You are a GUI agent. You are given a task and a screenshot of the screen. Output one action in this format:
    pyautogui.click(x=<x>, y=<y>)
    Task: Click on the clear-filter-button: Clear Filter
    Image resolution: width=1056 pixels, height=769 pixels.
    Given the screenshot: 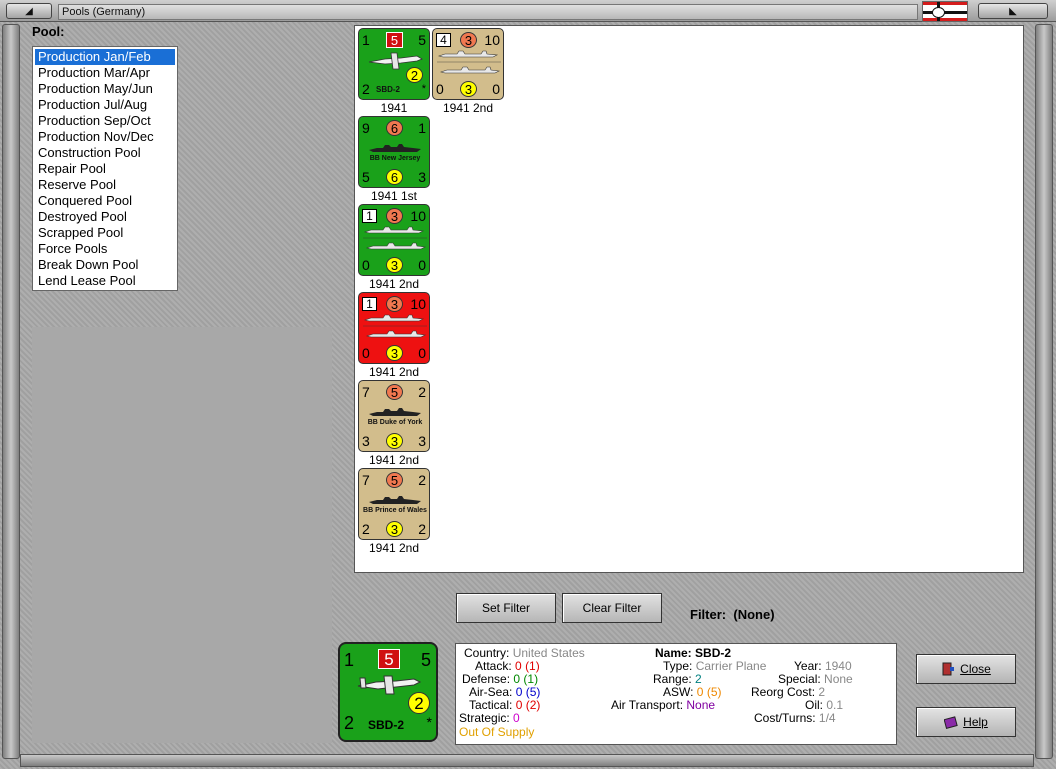 What is the action you would take?
    pyautogui.click(x=612, y=608)
    